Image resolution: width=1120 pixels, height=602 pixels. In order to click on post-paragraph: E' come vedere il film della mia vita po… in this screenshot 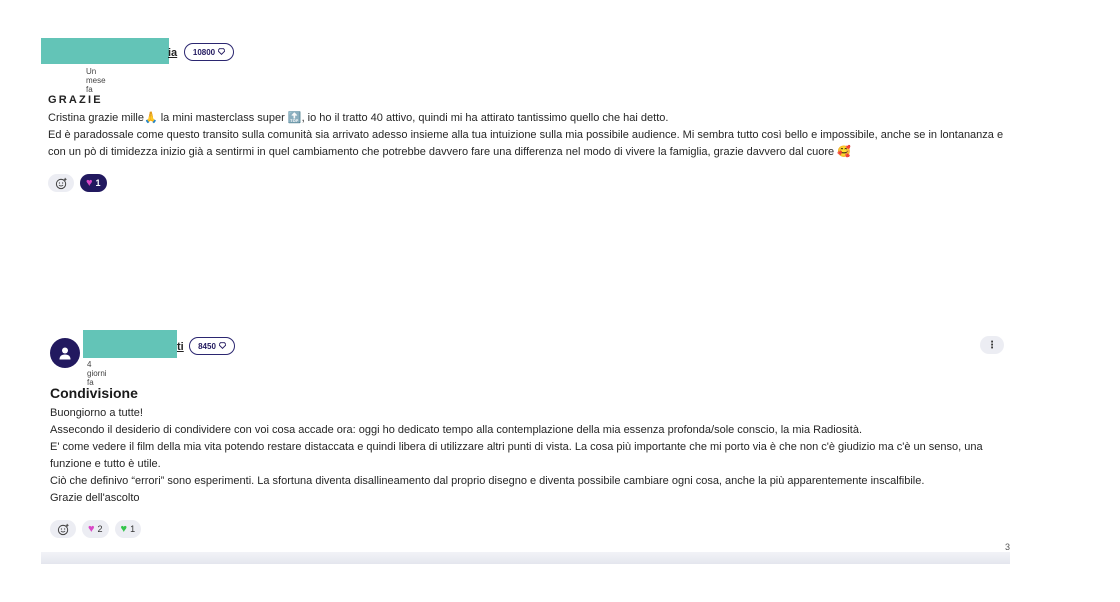, I will do `click(516, 455)`.